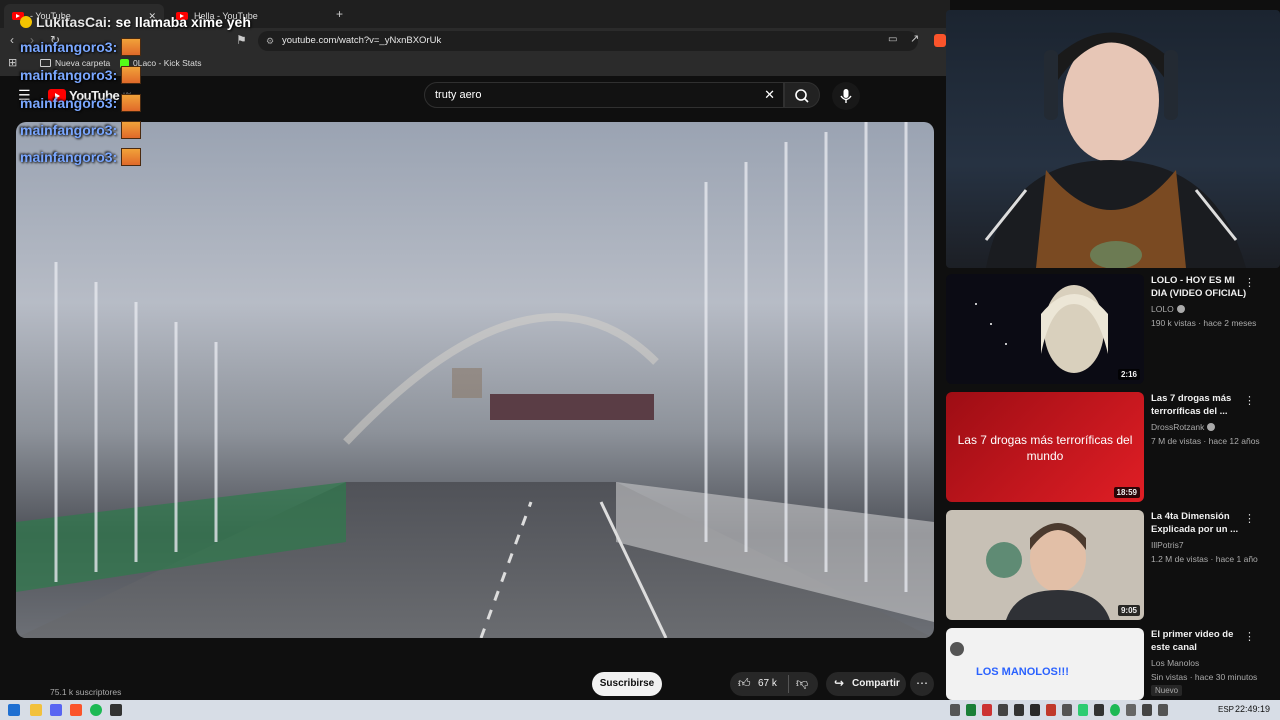 This screenshot has height=720, width=1280. Describe the element at coordinates (802, 95) in the screenshot. I see `search-button` at that location.